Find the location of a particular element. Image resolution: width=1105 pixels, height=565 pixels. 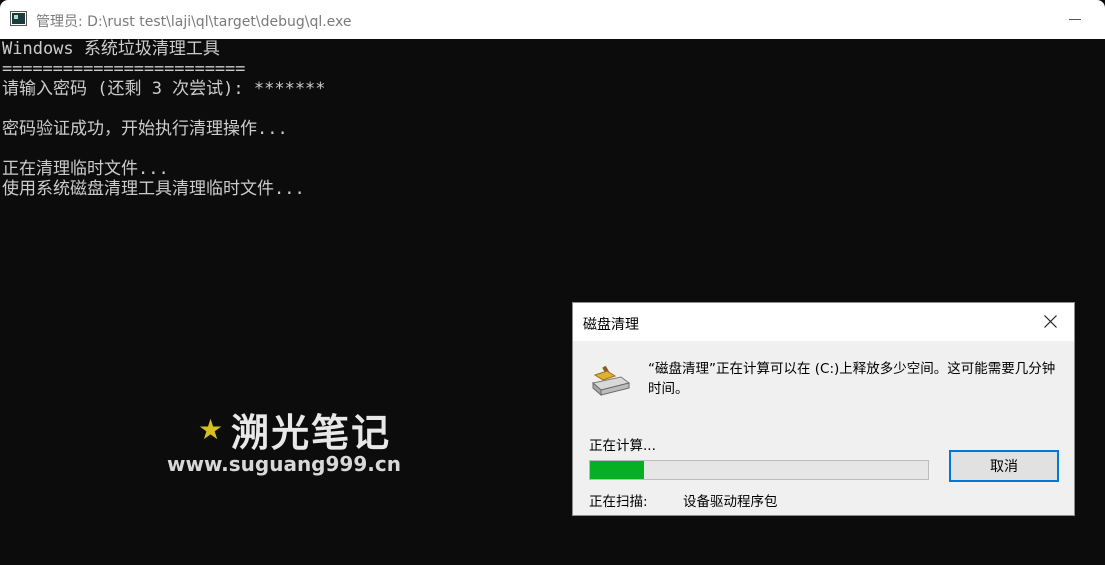

watermark-title: ★ 溯光笔记 is located at coordinates (294, 429).